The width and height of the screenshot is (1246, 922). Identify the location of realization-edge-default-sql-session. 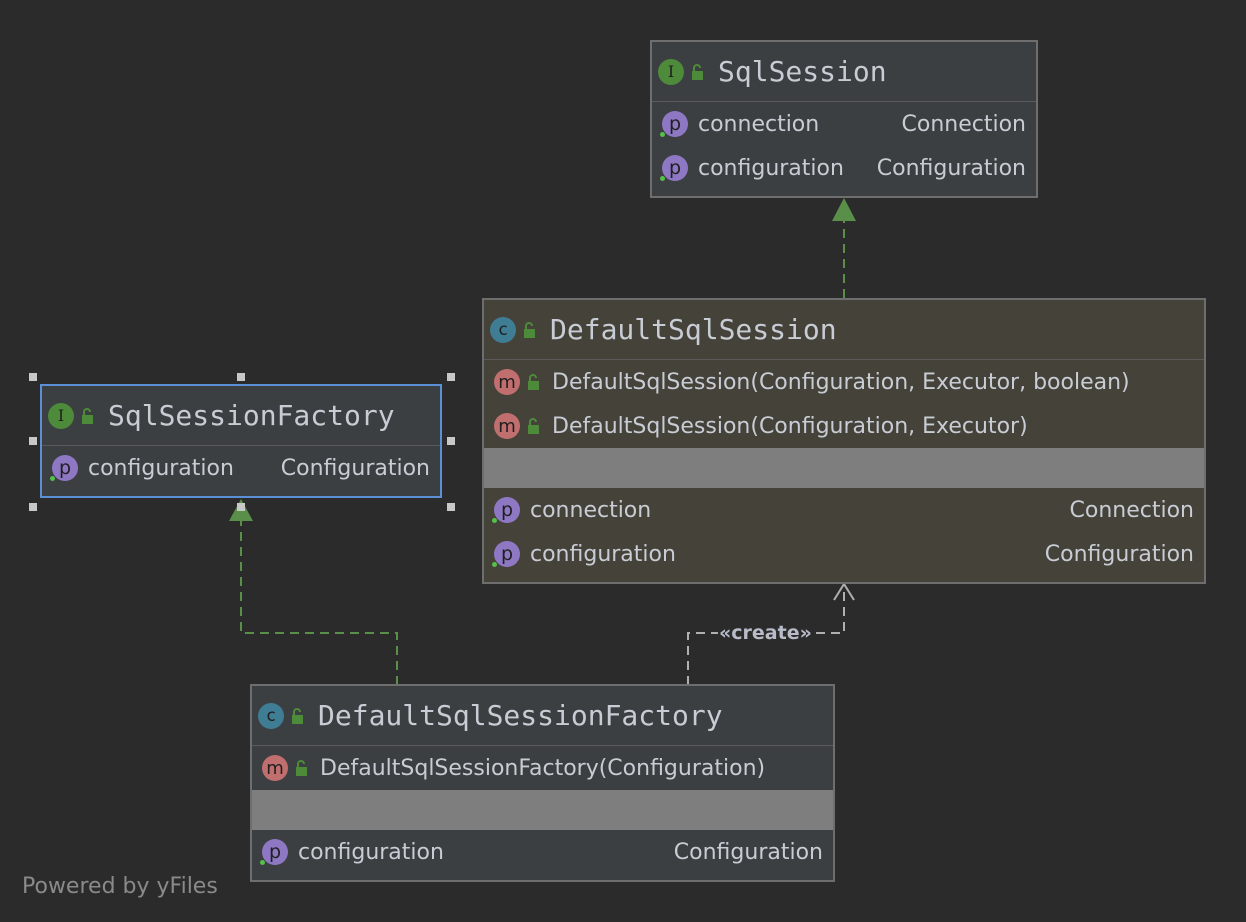
(844, 248).